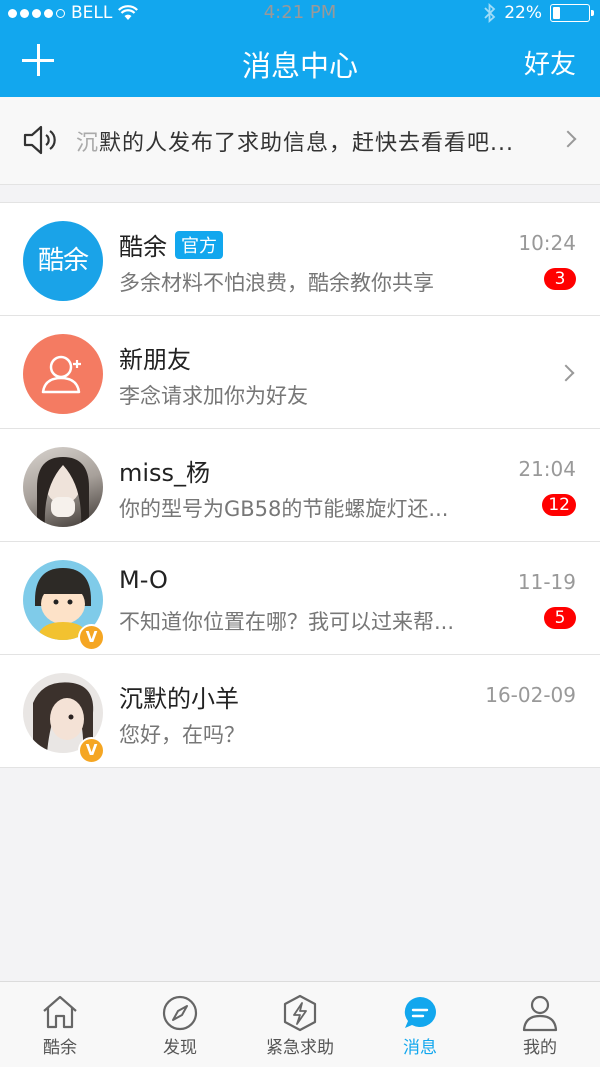 The image size is (600, 1067). Describe the element at coordinates (572, 13) in the screenshot. I see `battery-icon` at that location.